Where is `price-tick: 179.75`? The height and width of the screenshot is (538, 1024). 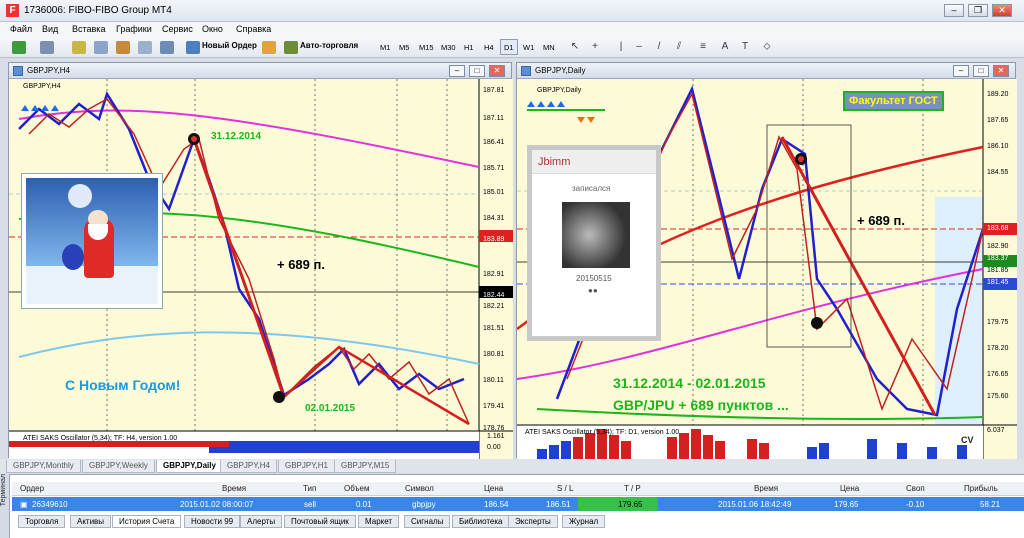 price-tick: 179.75 is located at coordinates (998, 322).